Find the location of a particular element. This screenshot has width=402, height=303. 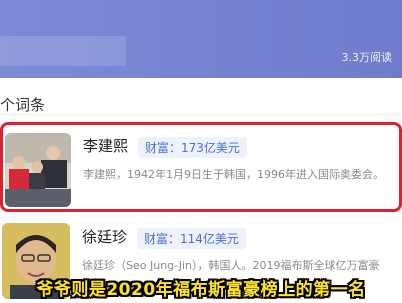

video-caption: 爷爷则是2020年福布斯富豪榜上的第一名 is located at coordinates (201, 290).